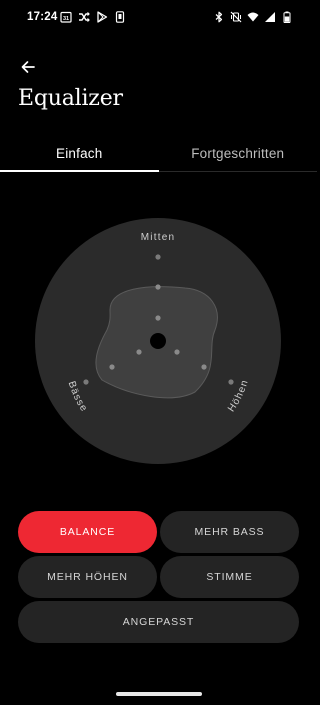  Describe the element at coordinates (158, 257) in the screenshot. I see `mid-dot-outer` at that location.